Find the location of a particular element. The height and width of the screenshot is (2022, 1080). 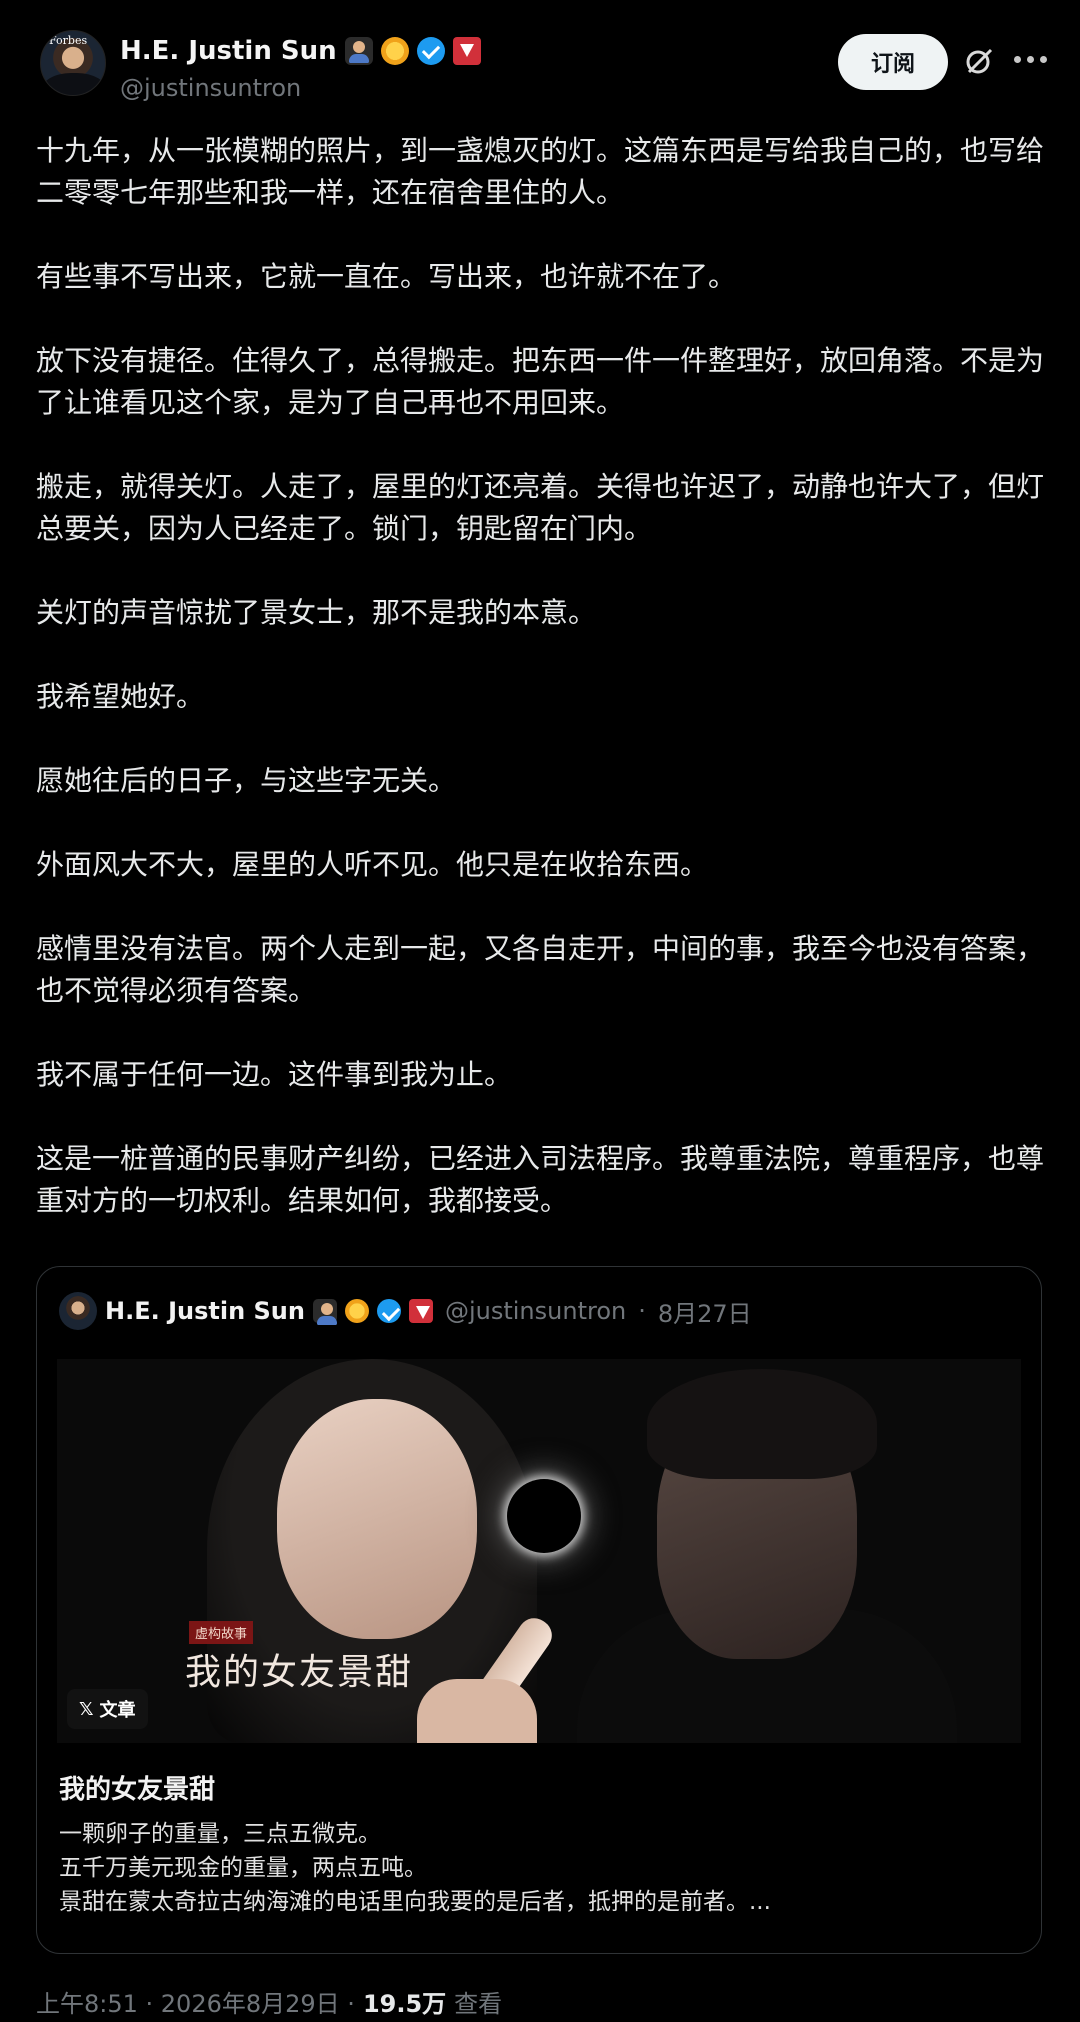

quoted-post-date: 8月27日 is located at coordinates (705, 1311).